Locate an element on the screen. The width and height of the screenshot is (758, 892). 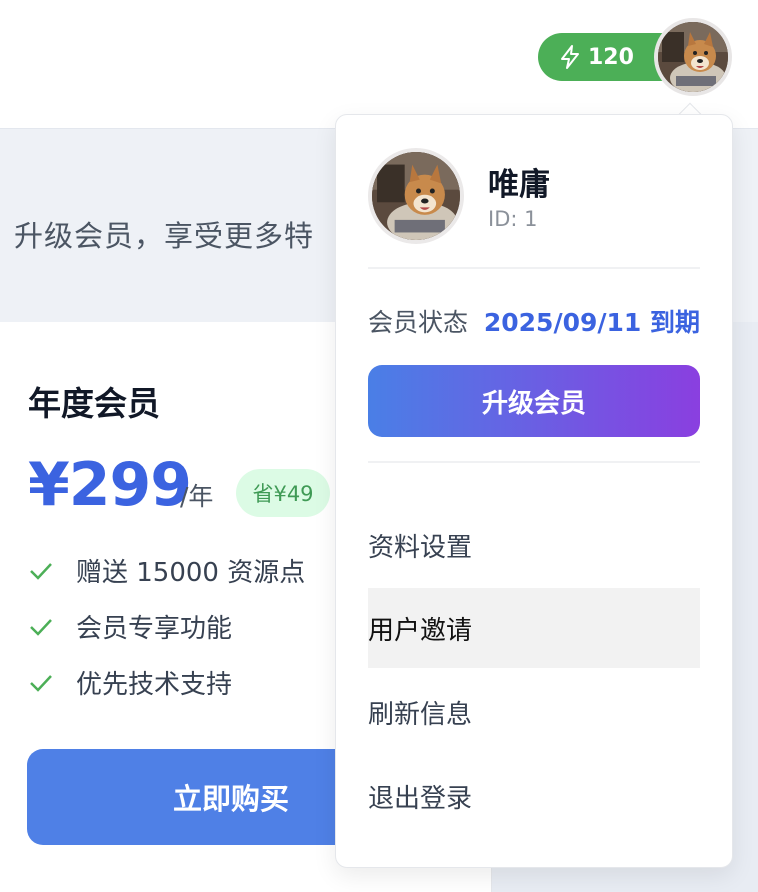
top-header: 120 is located at coordinates (379, 64).